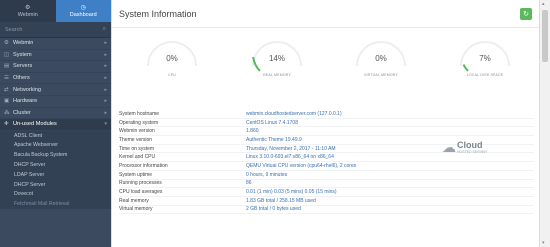 The image size is (550, 247). What do you see at coordinates (27, 14) in the screenshot?
I see `tab-webmin-label: Webmin` at bounding box center [27, 14].